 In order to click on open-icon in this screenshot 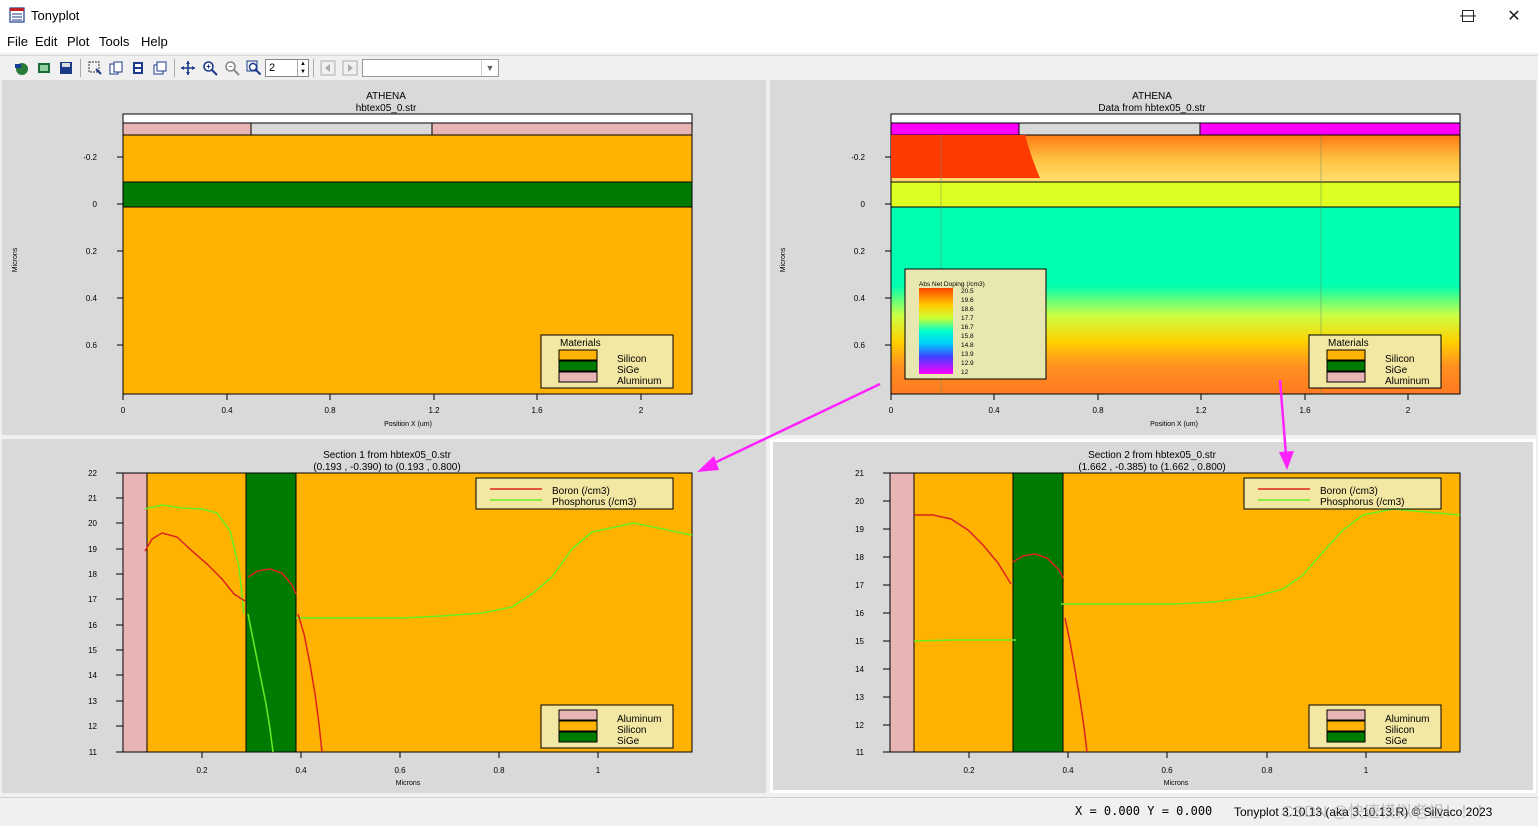, I will do `click(21, 68)`.